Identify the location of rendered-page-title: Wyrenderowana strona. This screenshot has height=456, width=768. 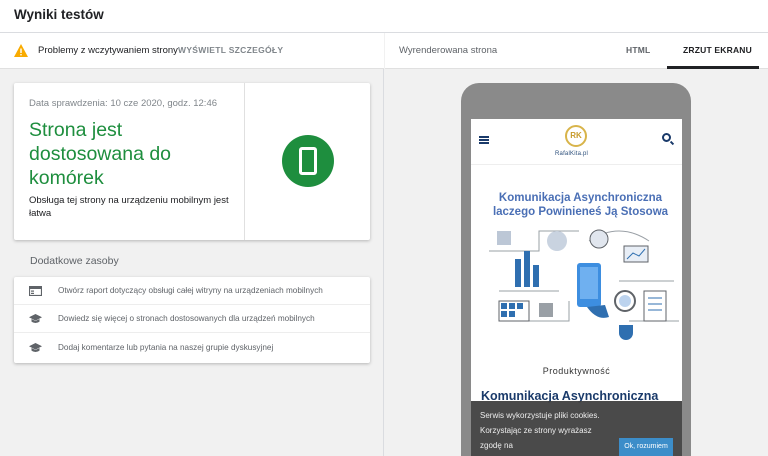
(448, 50).